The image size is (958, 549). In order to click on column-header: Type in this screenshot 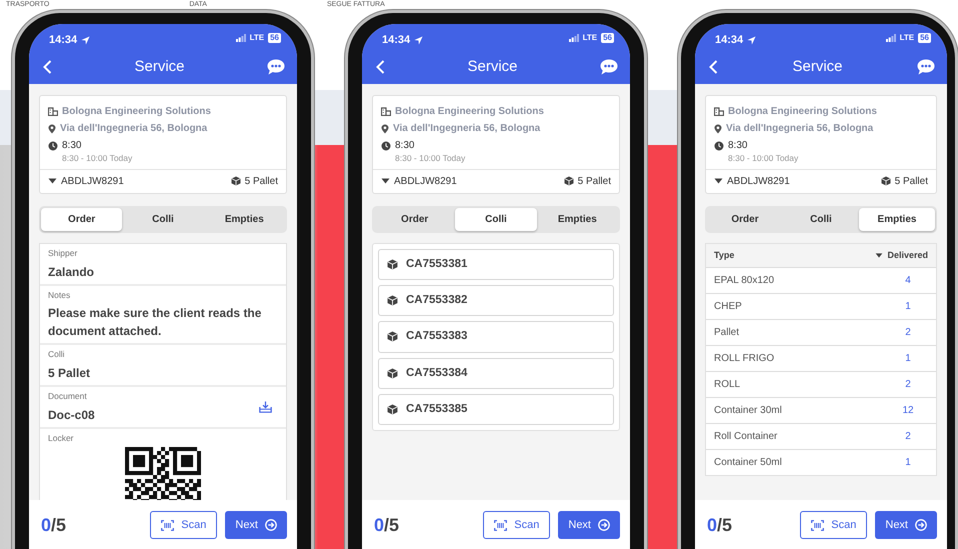, I will do `click(724, 255)`.